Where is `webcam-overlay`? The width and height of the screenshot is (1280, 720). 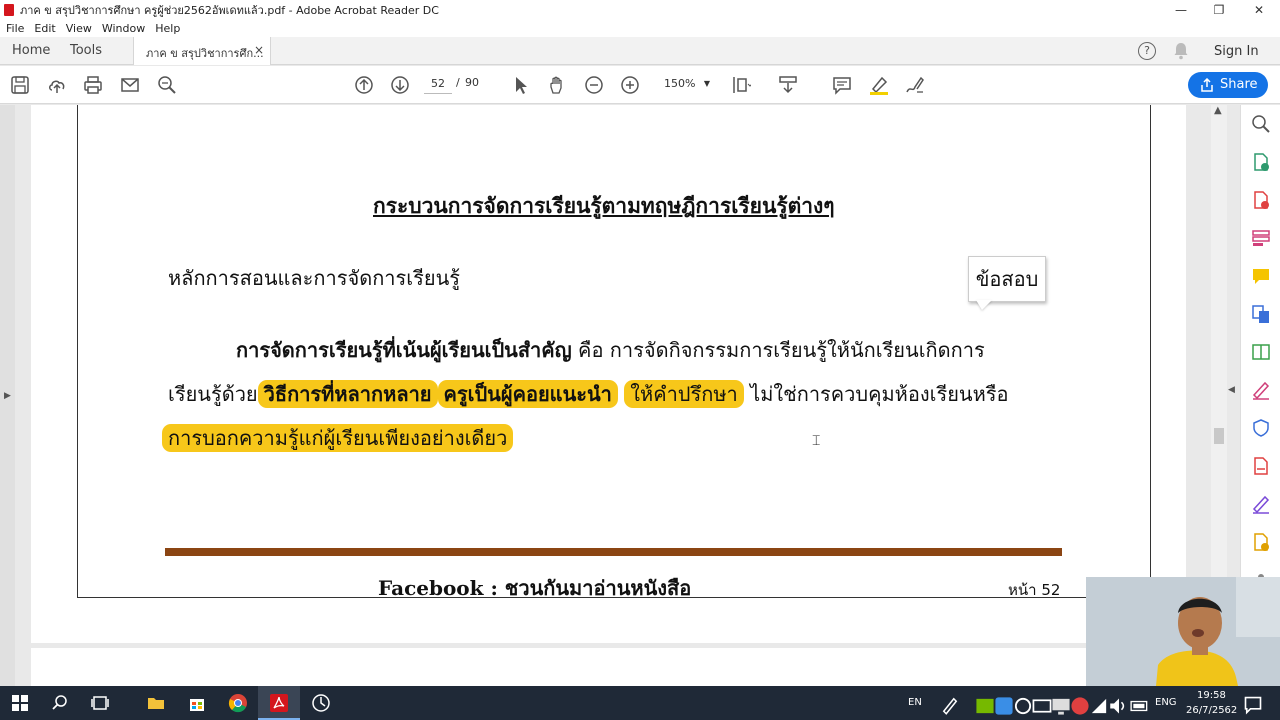
webcam-overlay is located at coordinates (1183, 631).